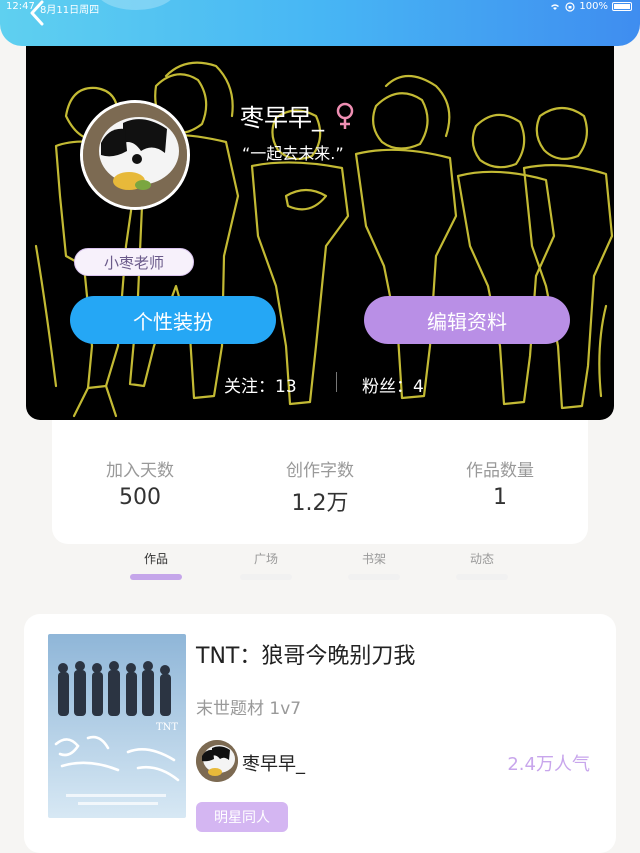 This screenshot has width=640, height=853. I want to click on author-avatar-image, so click(217, 761).